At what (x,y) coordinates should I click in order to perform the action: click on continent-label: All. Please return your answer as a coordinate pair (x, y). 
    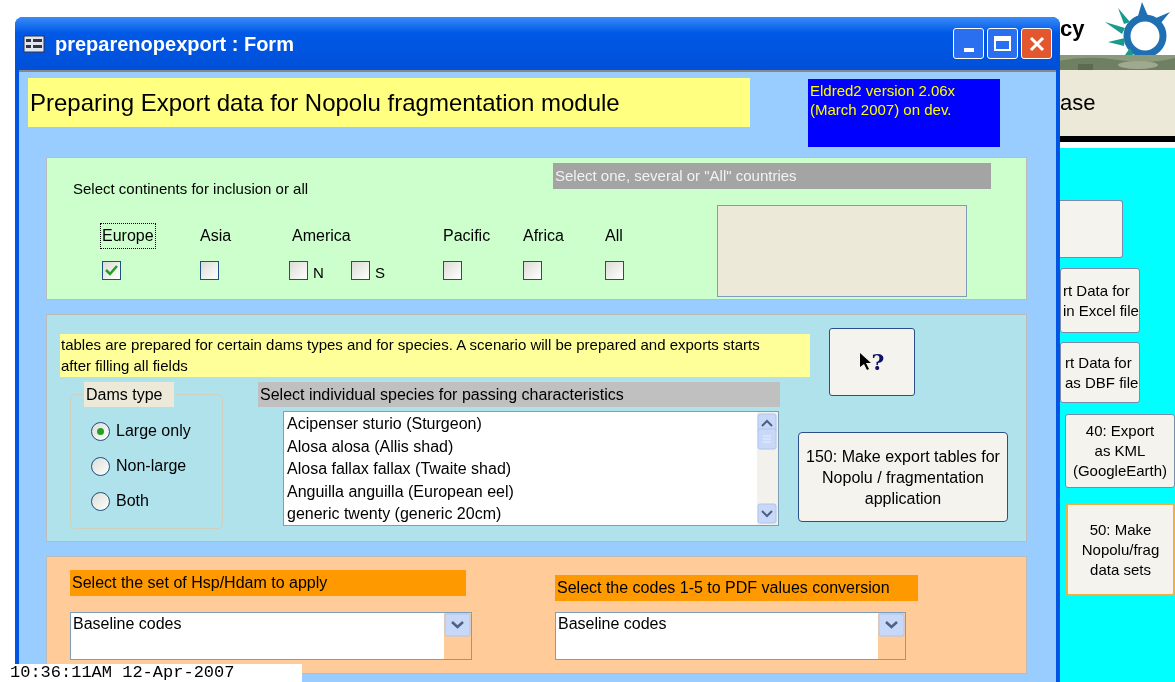
    Looking at the image, I should click on (614, 236).